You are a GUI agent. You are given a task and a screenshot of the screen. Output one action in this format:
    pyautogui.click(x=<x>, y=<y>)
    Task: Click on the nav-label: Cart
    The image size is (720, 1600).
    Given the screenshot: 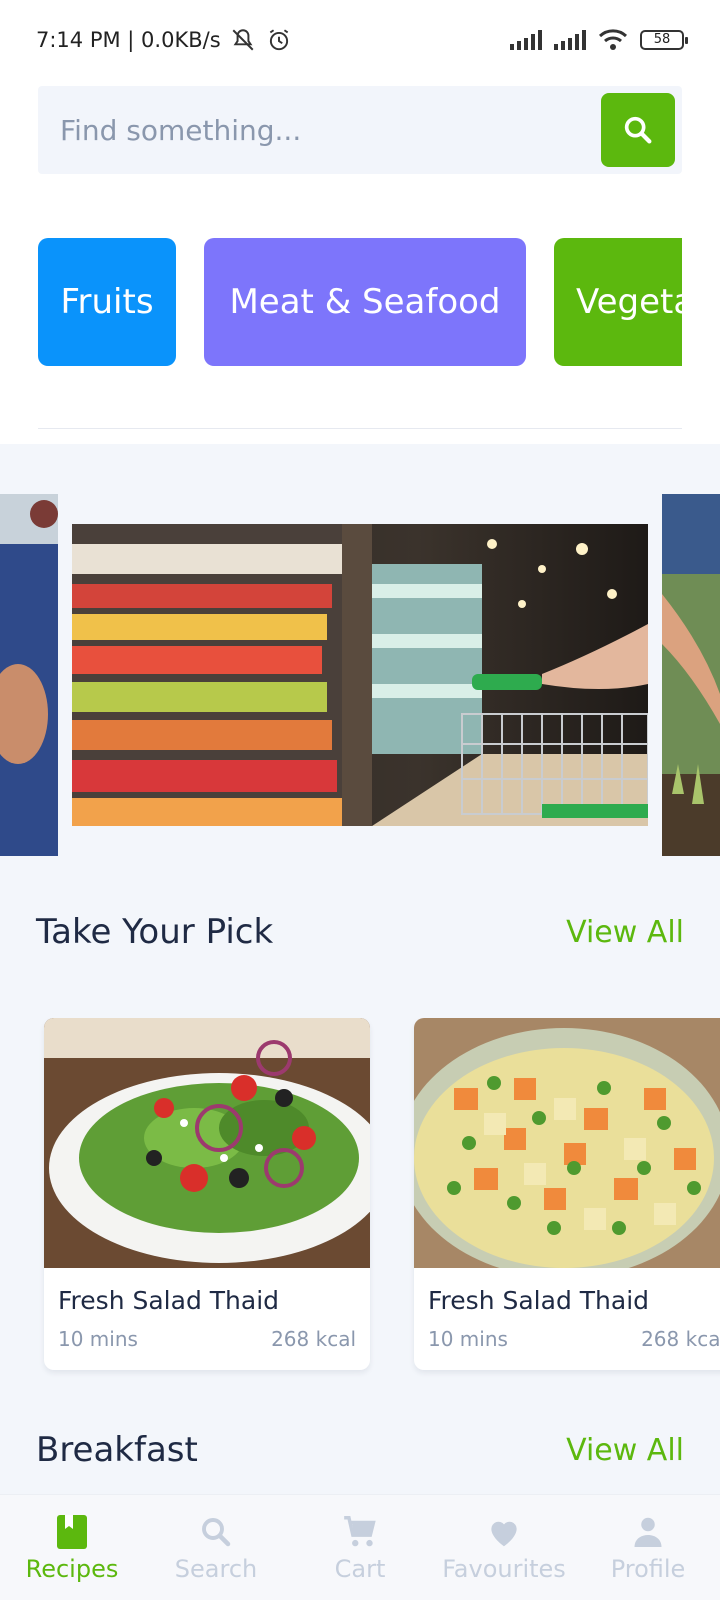 What is the action you would take?
    pyautogui.click(x=360, y=1568)
    